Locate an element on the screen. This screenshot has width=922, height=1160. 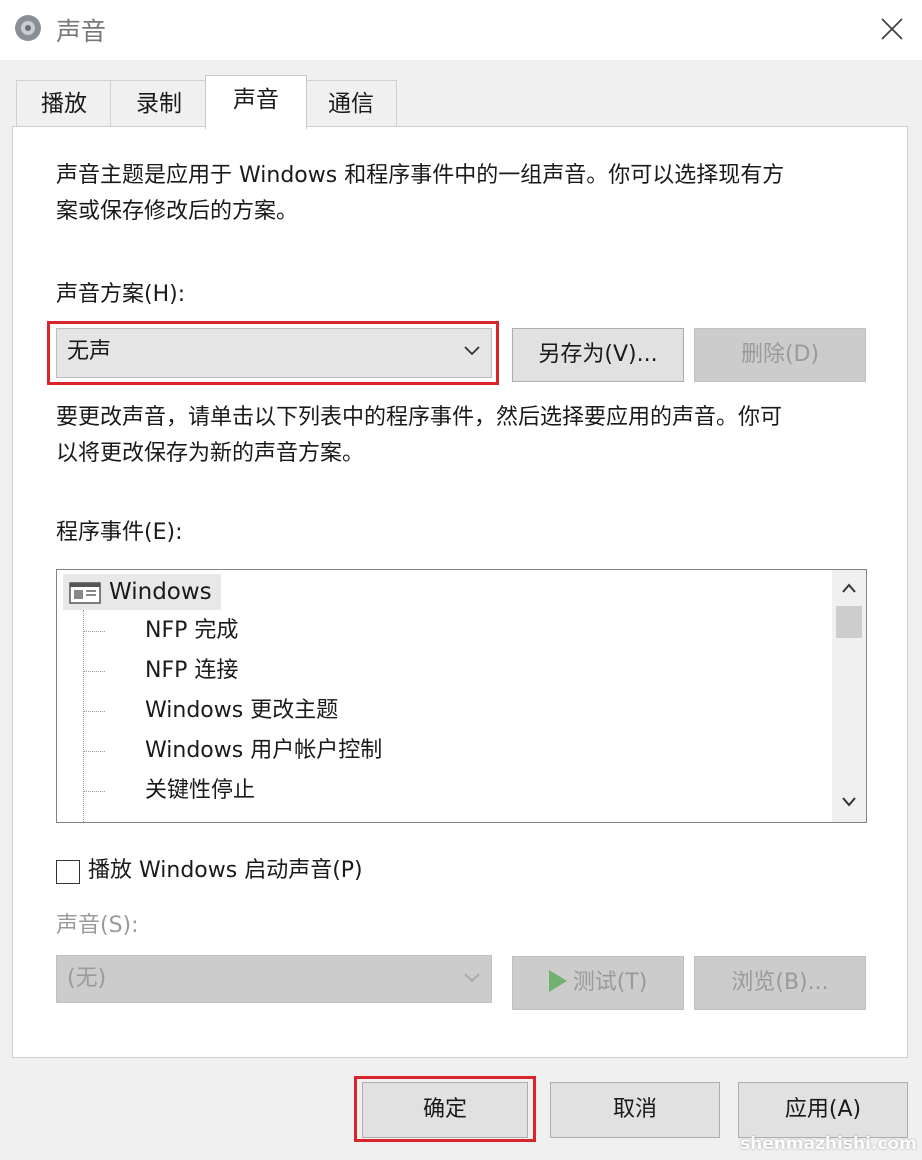
tab-sounds: 声音 is located at coordinates (256, 102).